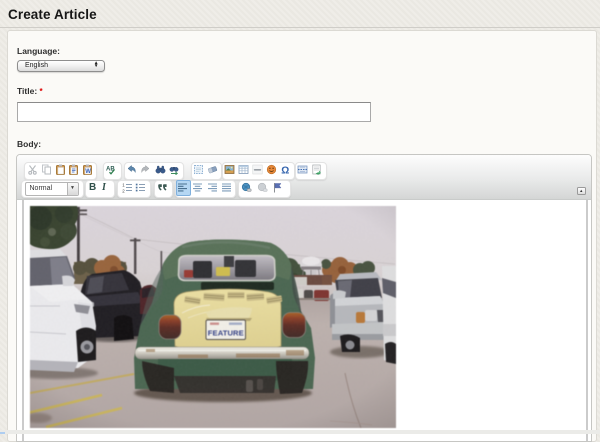  What do you see at coordinates (123, 184) in the screenshot?
I see `svg-text: 1` at bounding box center [123, 184].